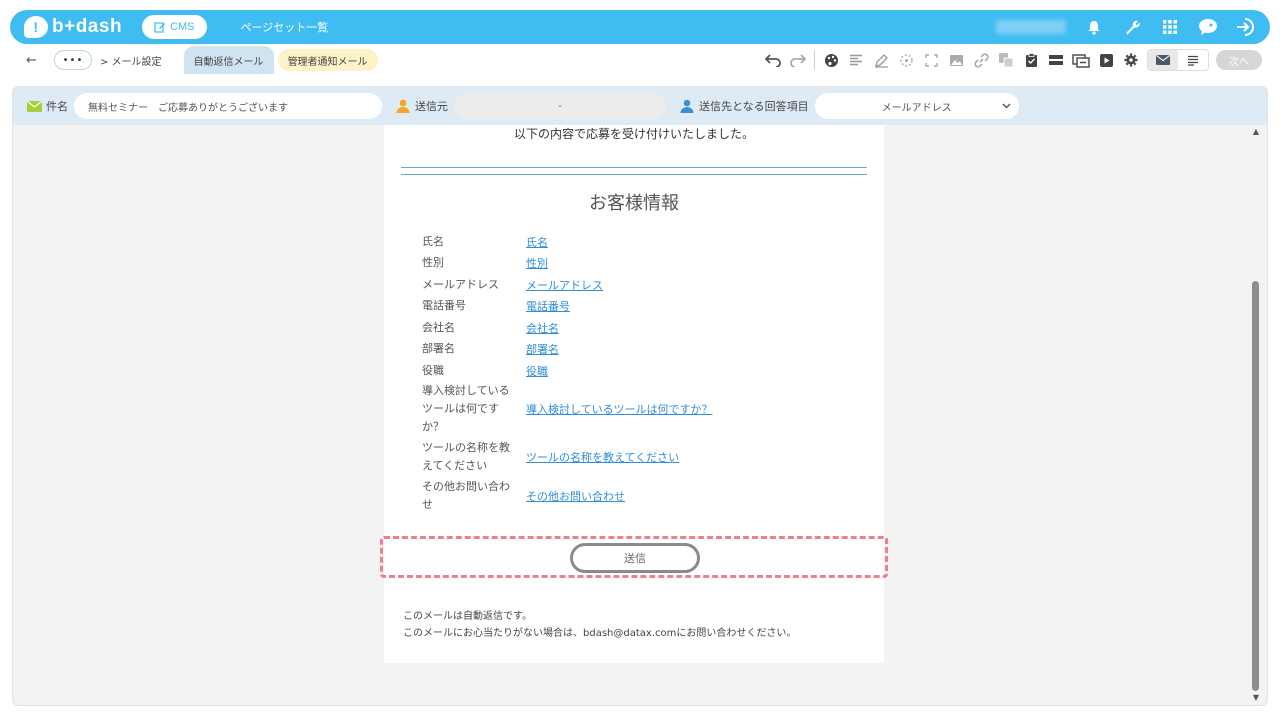 Image resolution: width=1280 pixels, height=720 pixels. I want to click on envelope-icon, so click(34, 106).